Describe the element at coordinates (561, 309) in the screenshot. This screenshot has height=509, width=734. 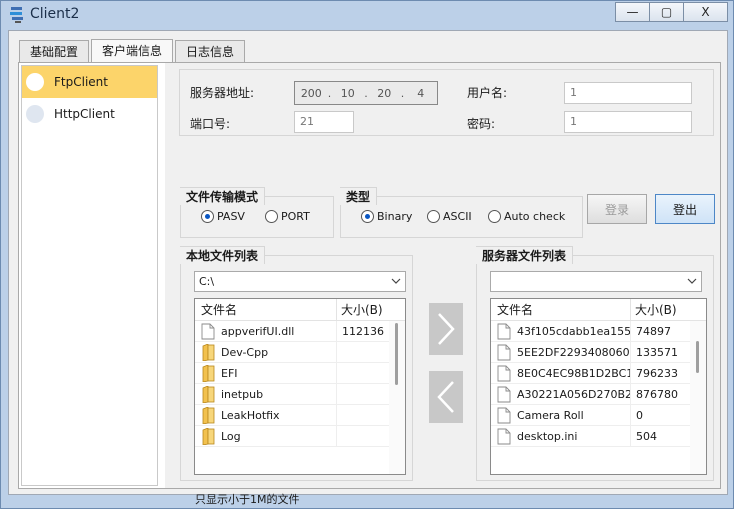
I see `server-col-name: 文件名` at that location.